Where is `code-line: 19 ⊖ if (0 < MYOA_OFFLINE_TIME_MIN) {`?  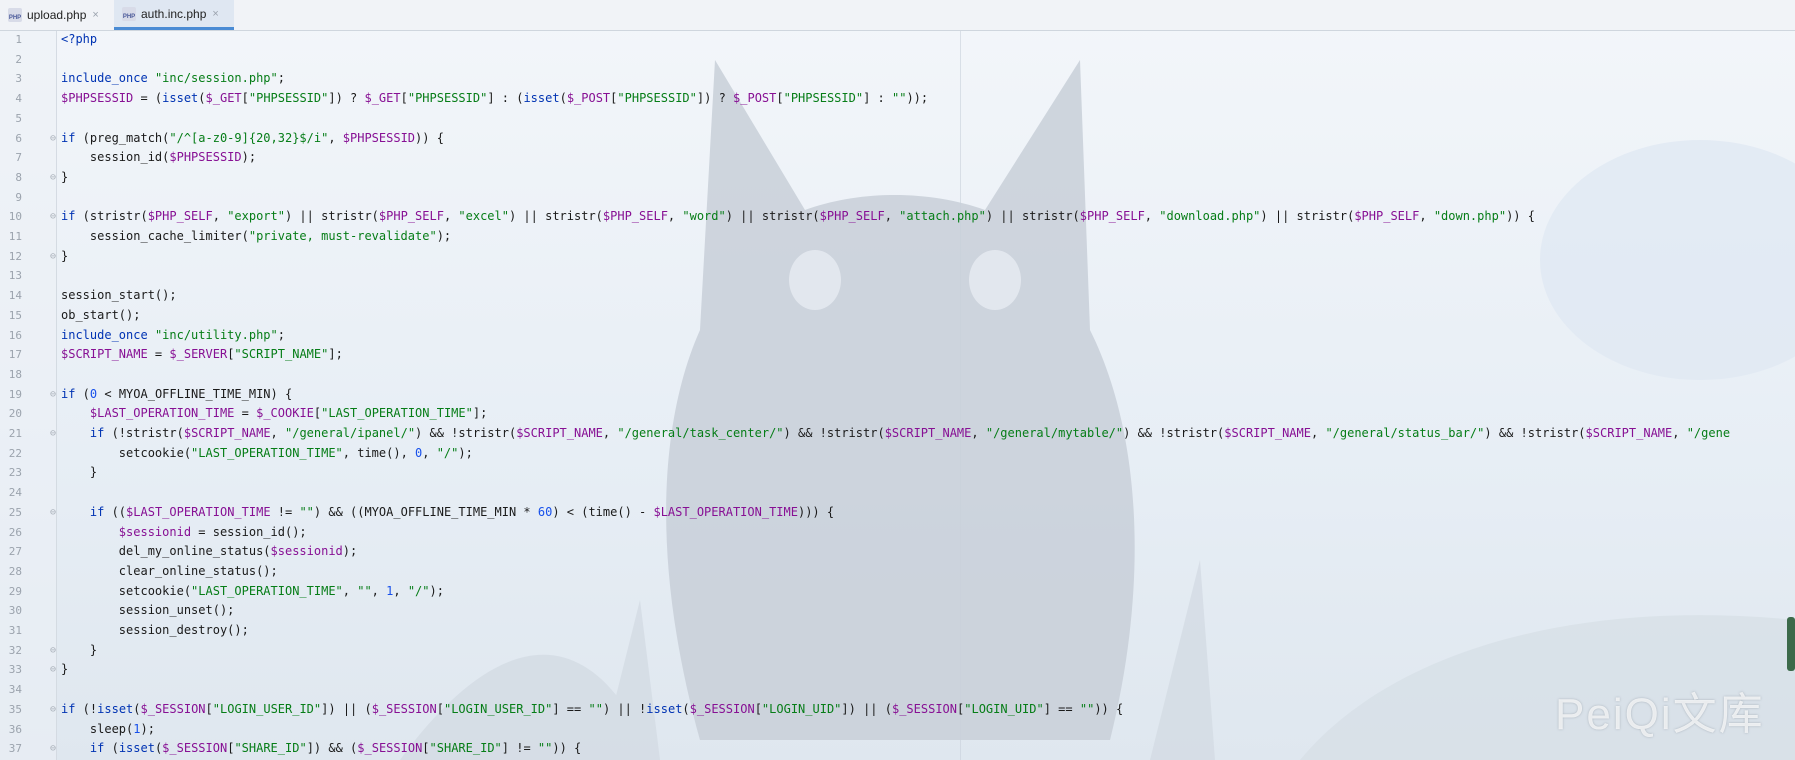
code-line: 19 ⊖ if (0 < MYOA_OFFLINE_TIME_MIN) { is located at coordinates (897, 395).